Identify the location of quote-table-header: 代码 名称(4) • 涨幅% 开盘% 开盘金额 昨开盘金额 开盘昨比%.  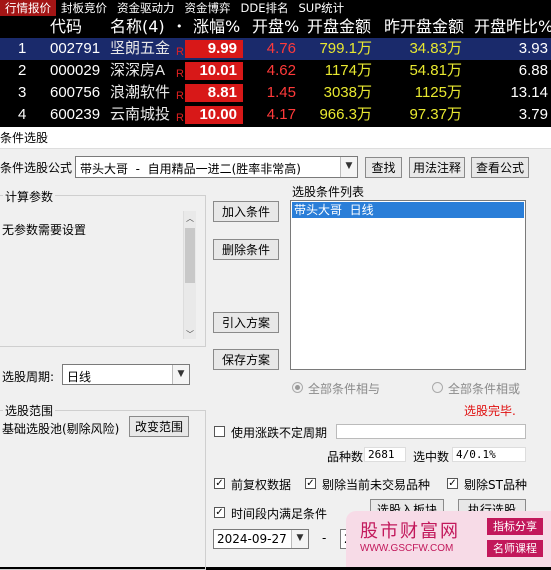
(275, 27).